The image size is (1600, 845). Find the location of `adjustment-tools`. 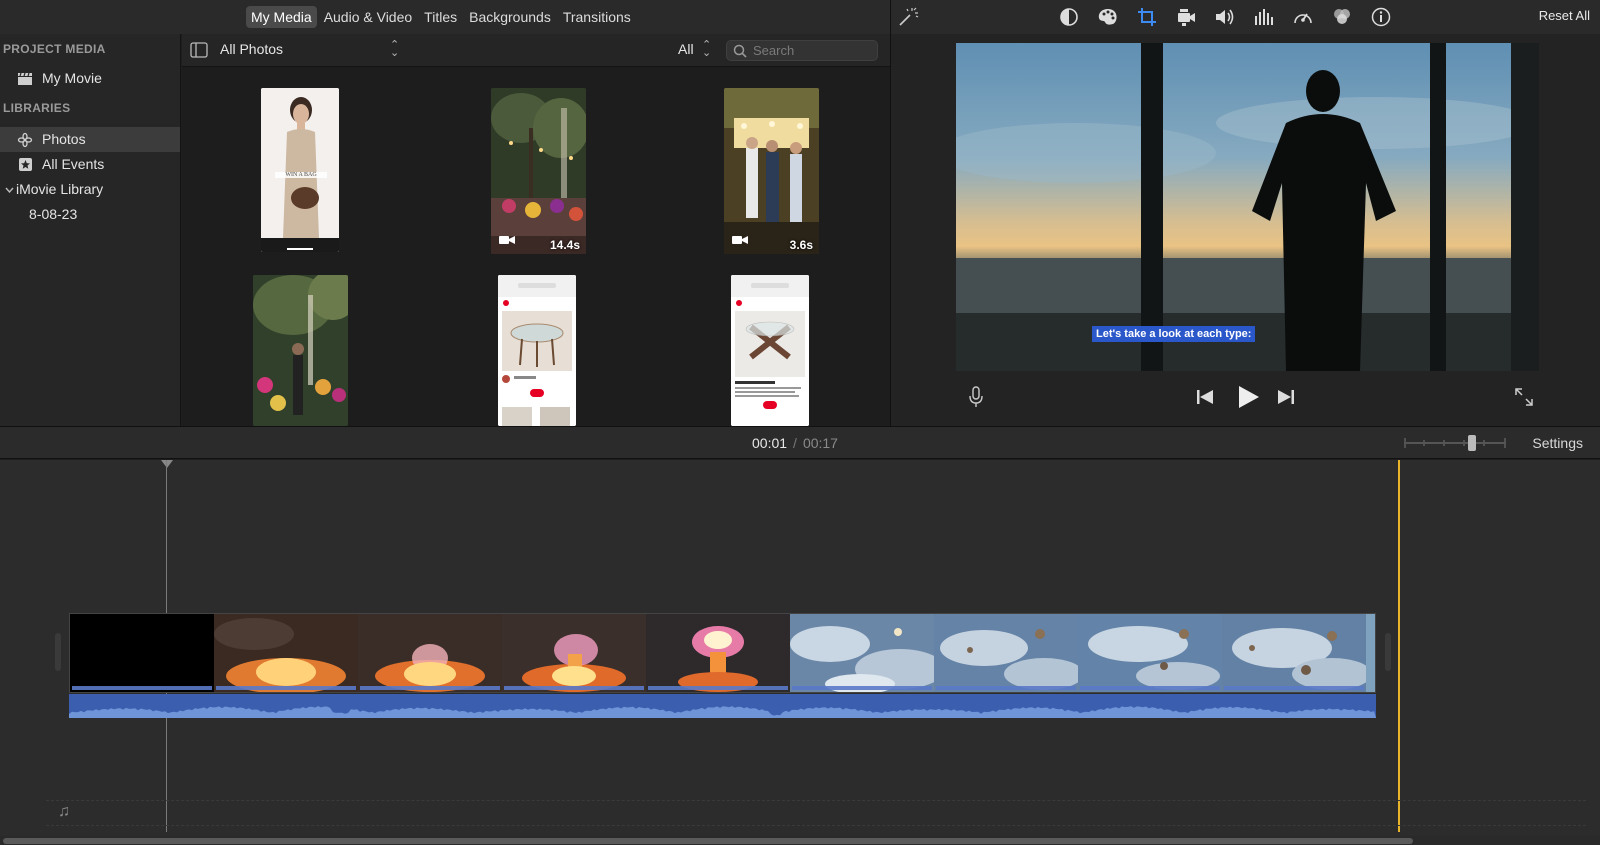

adjustment-tools is located at coordinates (1224, 17).